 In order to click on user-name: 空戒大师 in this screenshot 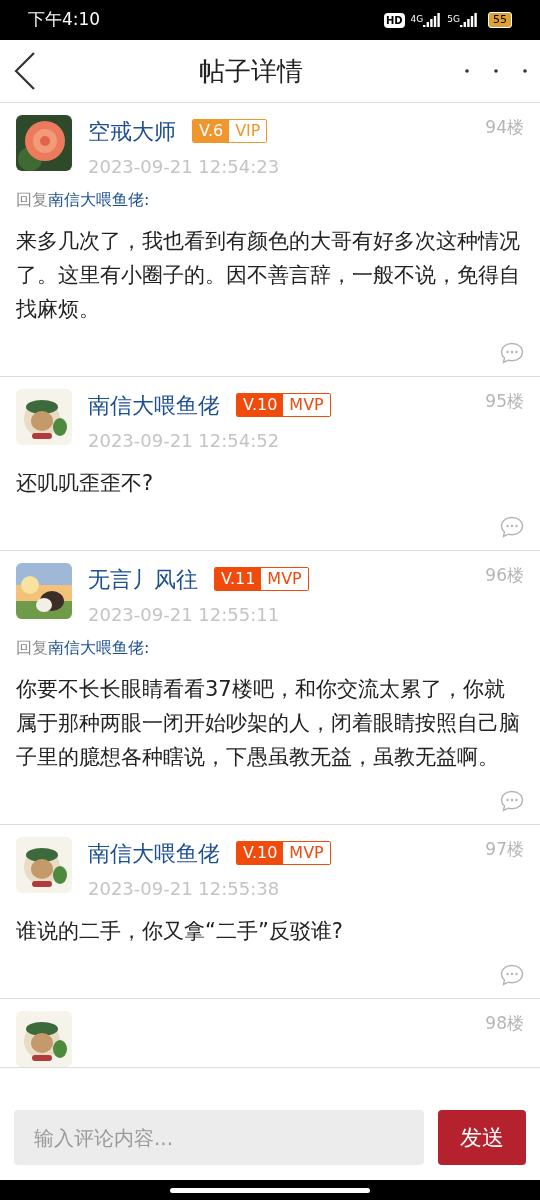, I will do `click(132, 131)`.